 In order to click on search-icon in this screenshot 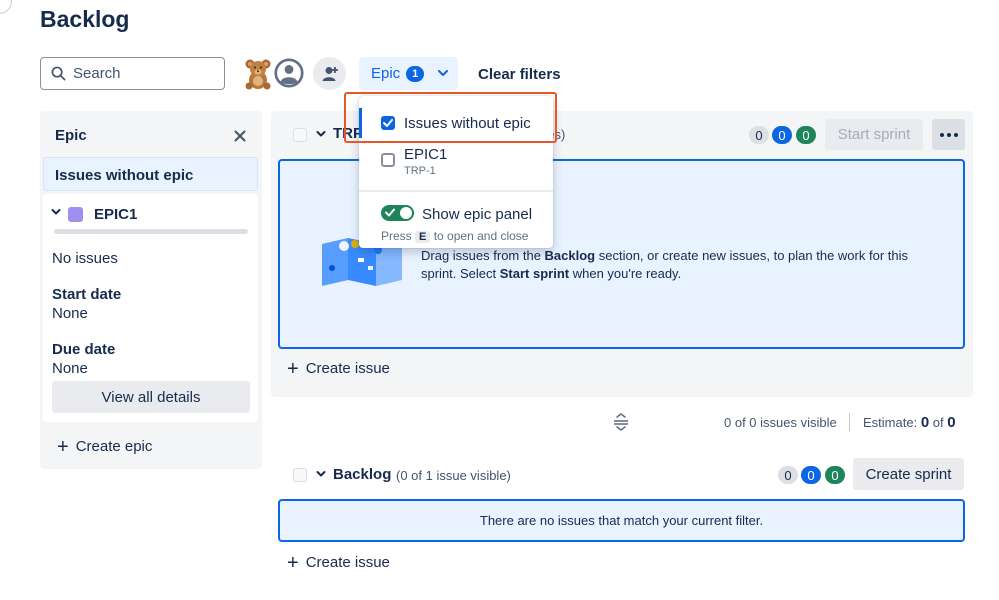, I will do `click(58, 73)`.